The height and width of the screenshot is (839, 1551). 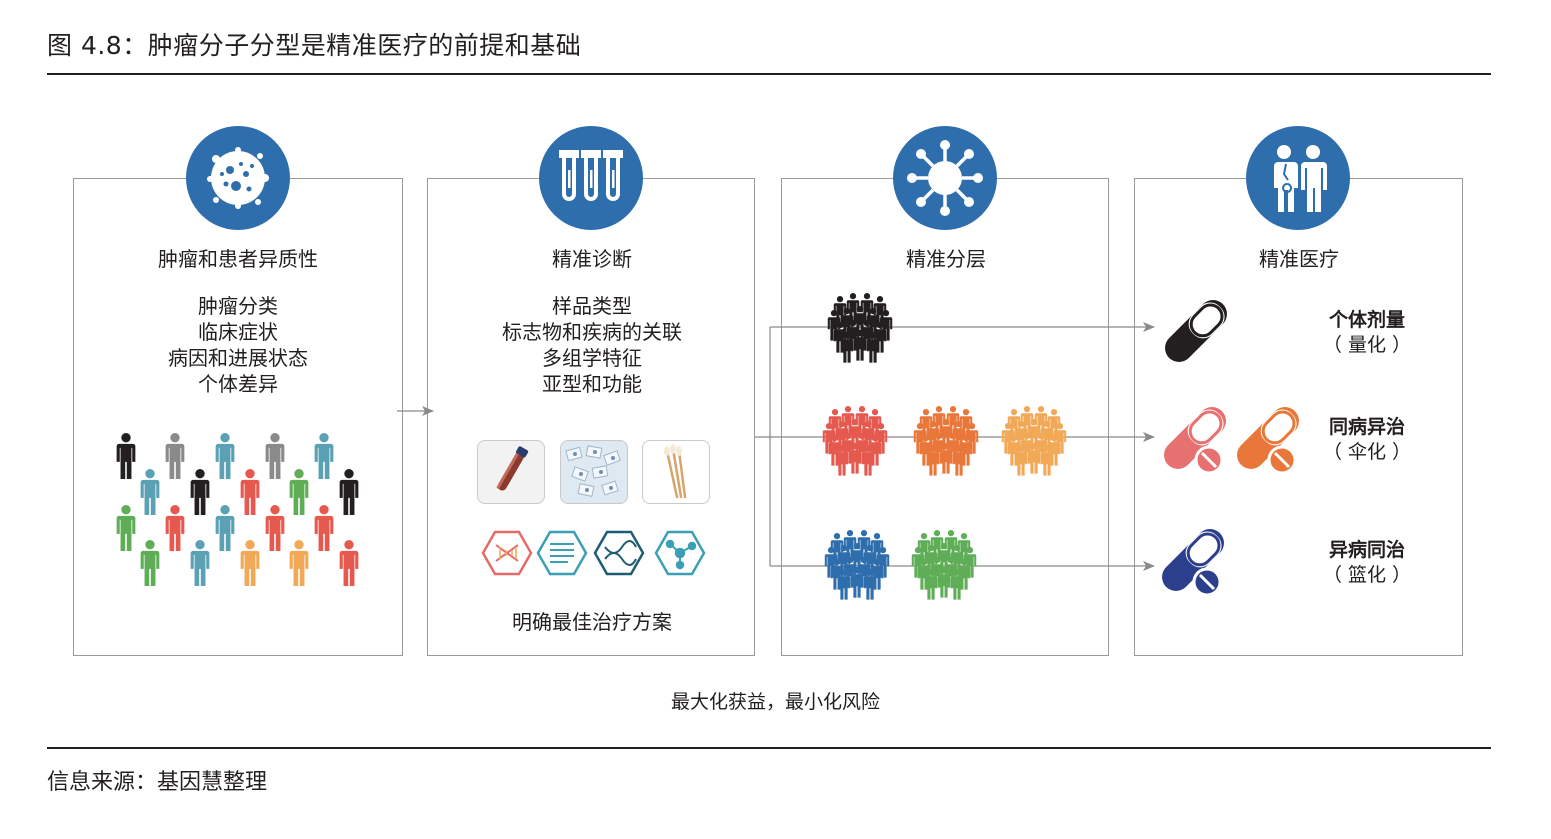 I want to click on treatment-name: 个体剂量, so click(x=1366, y=320).